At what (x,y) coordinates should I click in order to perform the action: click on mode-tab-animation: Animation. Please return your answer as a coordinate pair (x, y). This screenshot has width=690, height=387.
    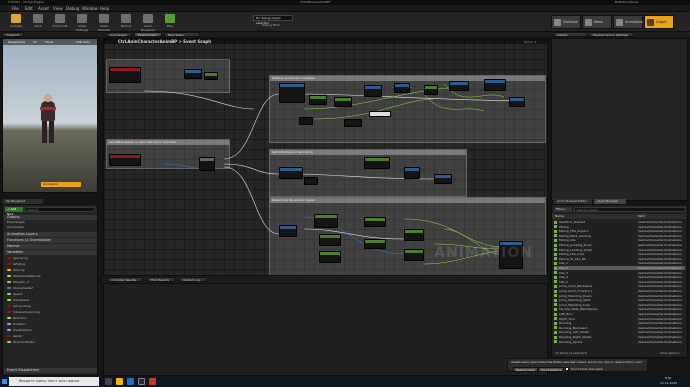
    Looking at the image, I should click on (628, 22).